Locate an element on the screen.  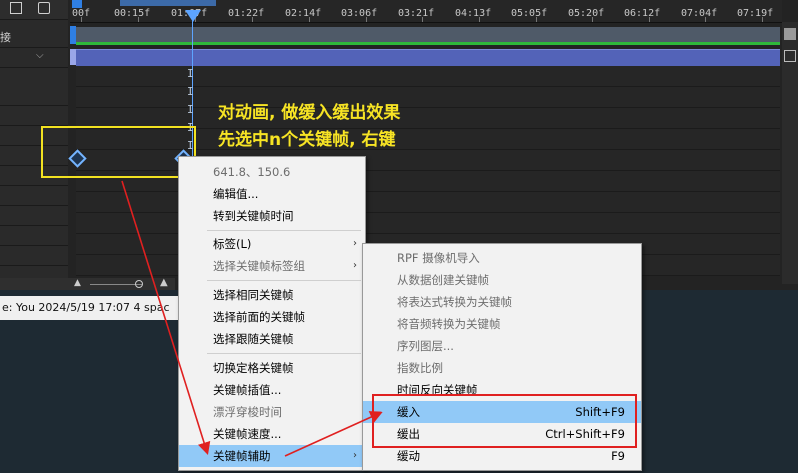
arrow-to-ease-in is located at coordinates (333, 434).